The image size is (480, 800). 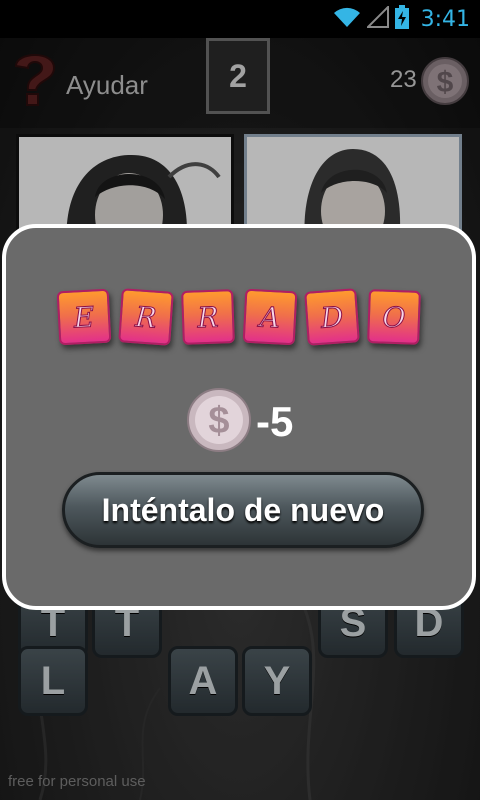 I want to click on result-letter-tile: D, so click(x=332, y=317).